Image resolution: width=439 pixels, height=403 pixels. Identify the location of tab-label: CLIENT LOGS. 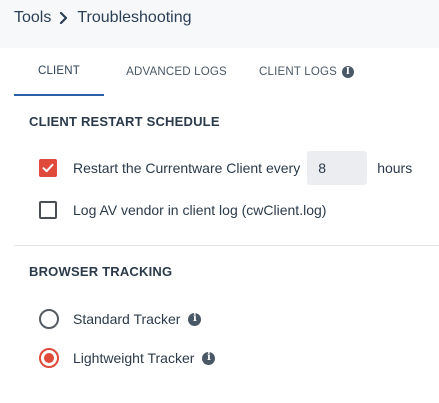
(298, 72).